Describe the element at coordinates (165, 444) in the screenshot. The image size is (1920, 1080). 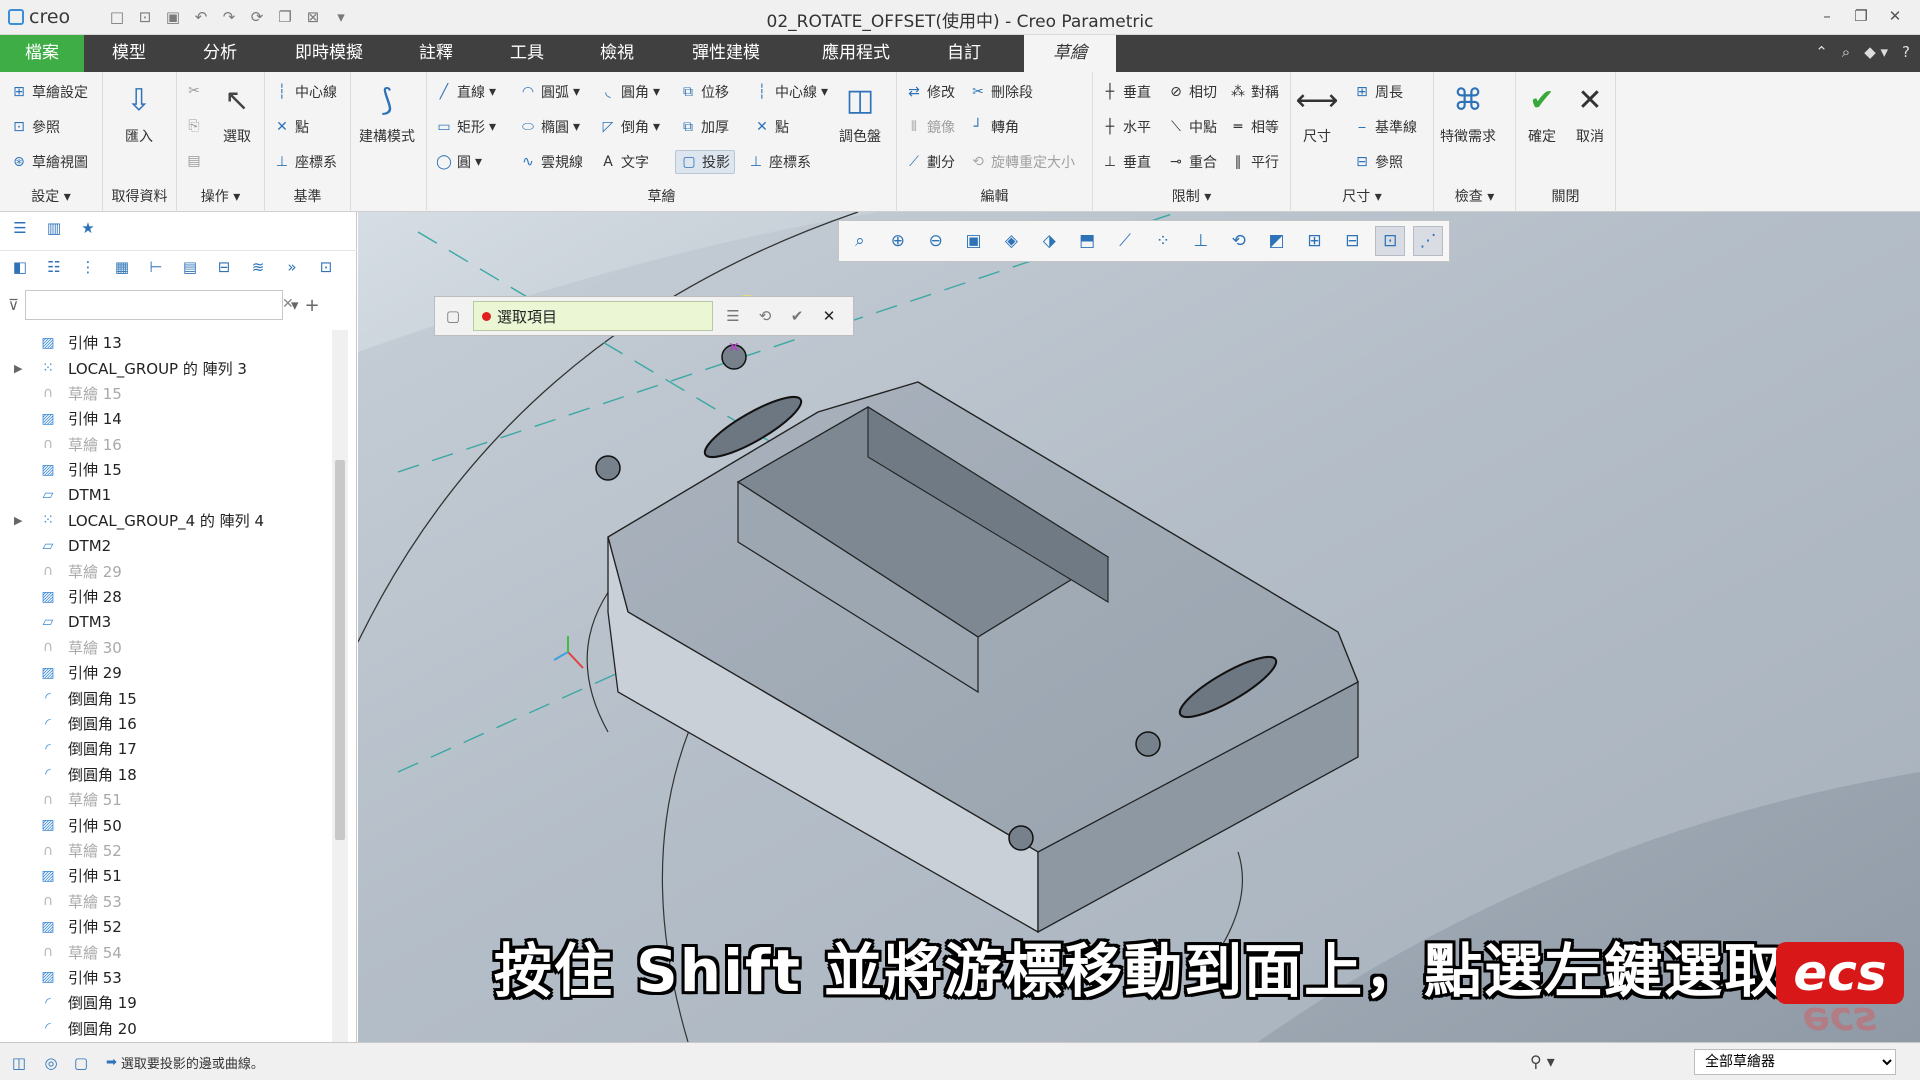
I see `tree-item: ∩ 草繪 16` at that location.